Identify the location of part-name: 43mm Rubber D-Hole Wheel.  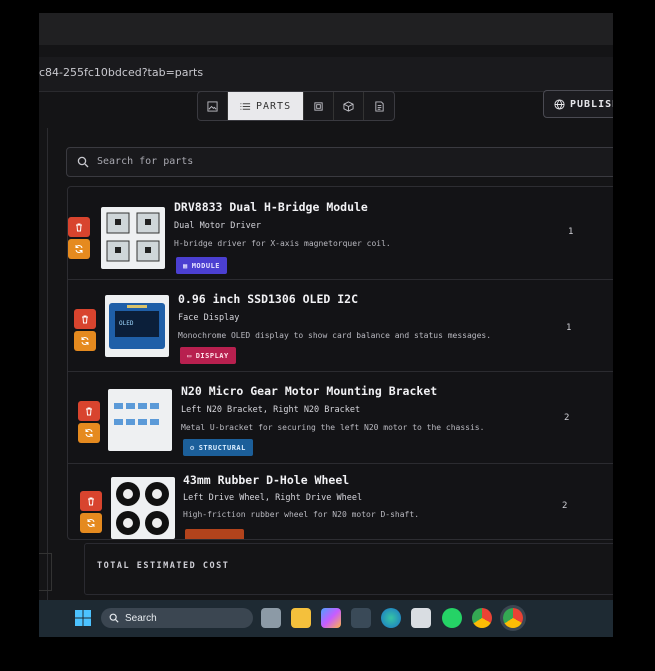
(266, 480).